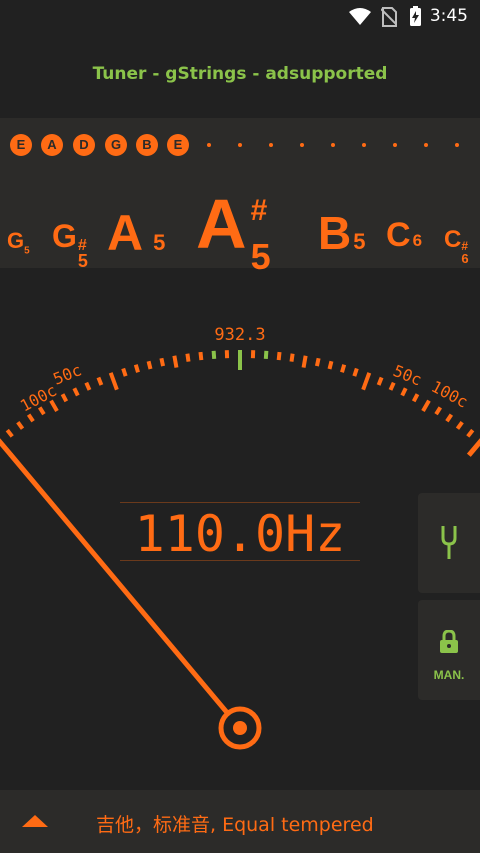 The height and width of the screenshot is (853, 480). I want to click on target-frequency-label: 932.3, so click(239, 335).